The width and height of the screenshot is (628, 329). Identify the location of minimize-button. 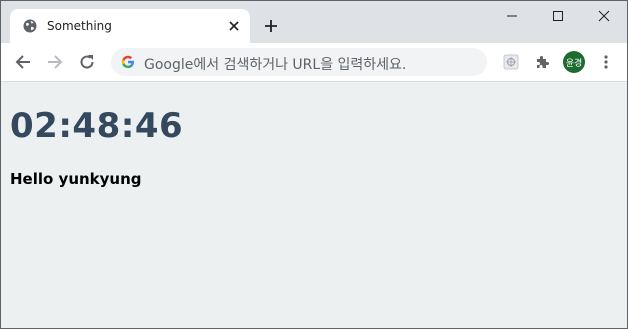
(512, 16).